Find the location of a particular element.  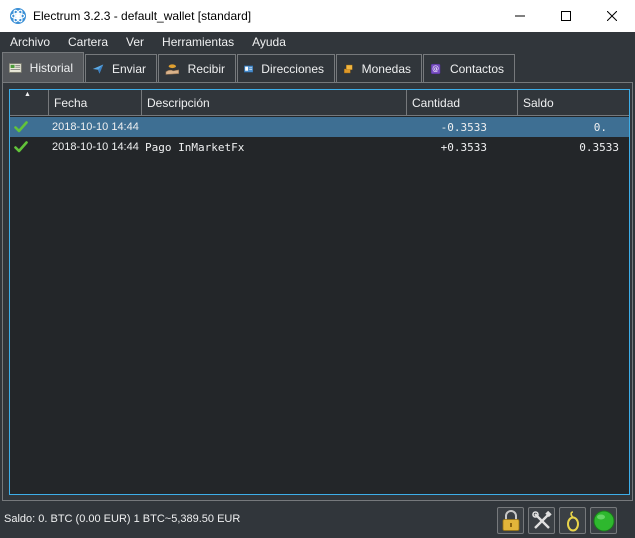

network-connected-icon is located at coordinates (603, 520).